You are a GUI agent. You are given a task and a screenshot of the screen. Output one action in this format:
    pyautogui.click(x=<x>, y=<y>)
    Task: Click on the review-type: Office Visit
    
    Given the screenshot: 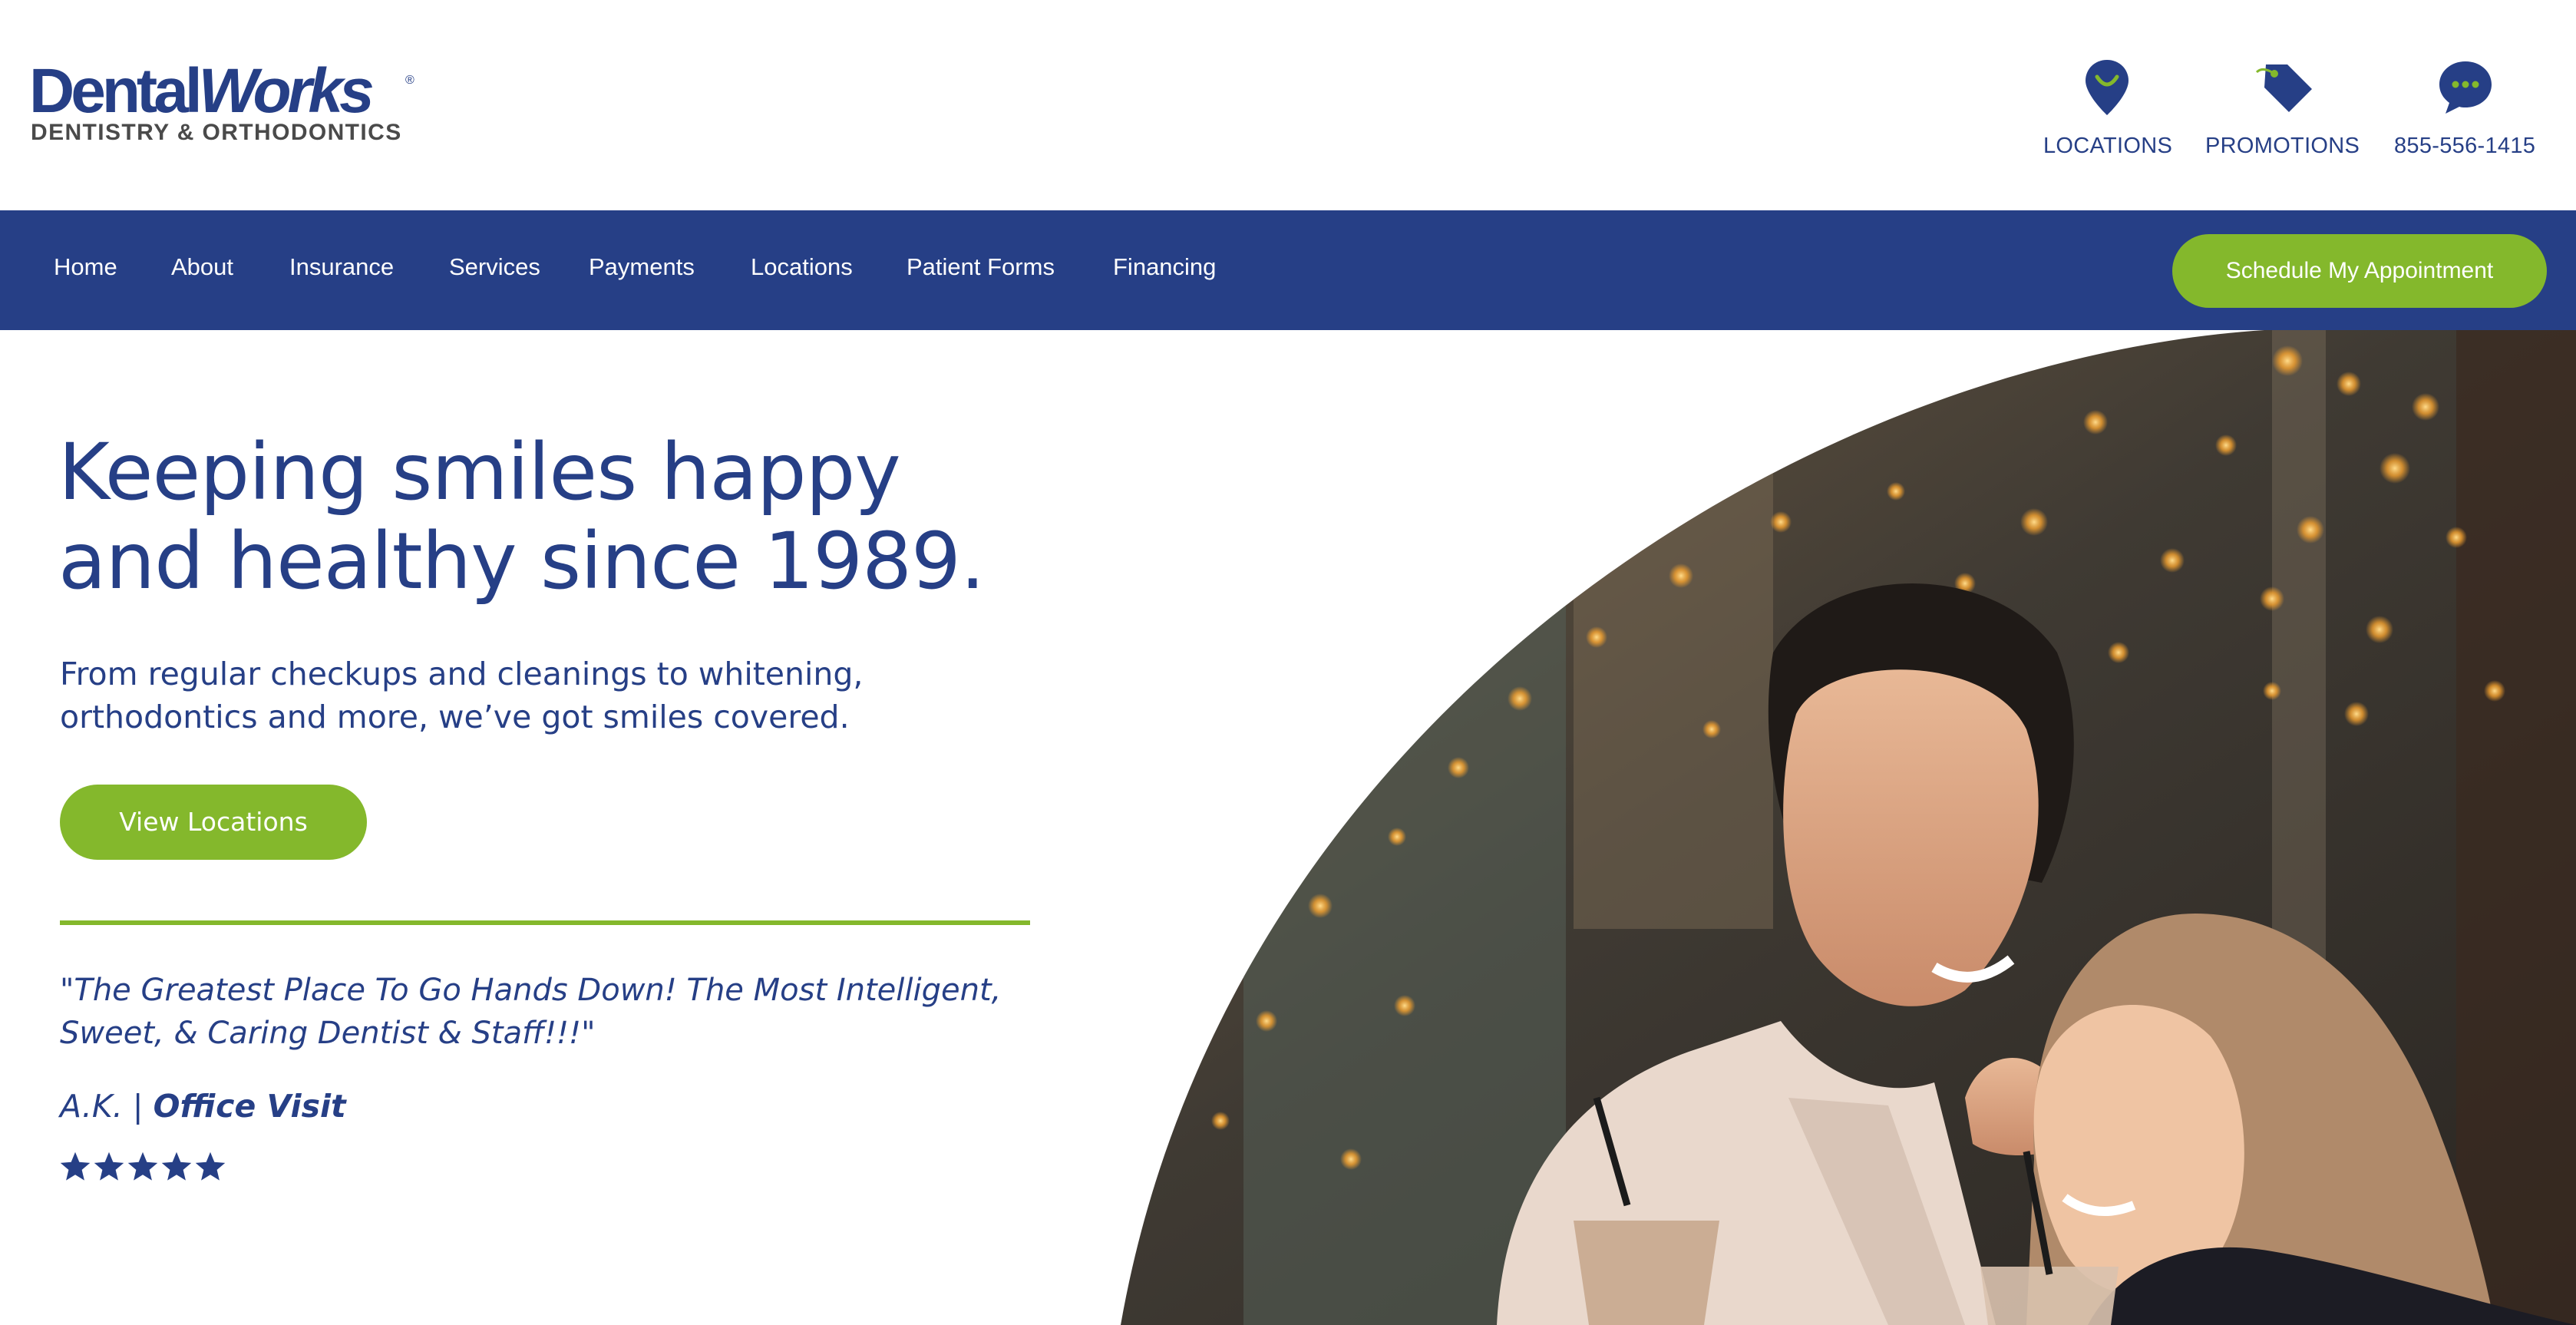 What is the action you would take?
    pyautogui.click(x=249, y=1106)
    